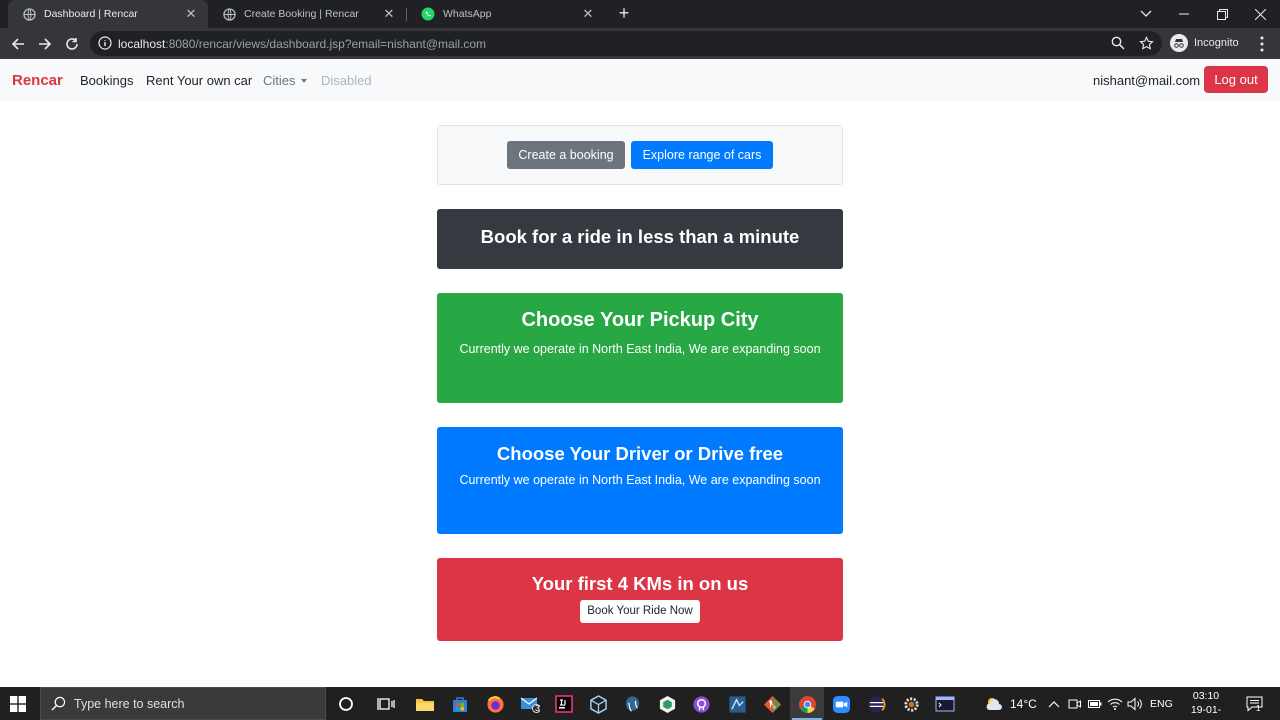  What do you see at coordinates (142, 44) in the screenshot?
I see `url-host: localhost` at bounding box center [142, 44].